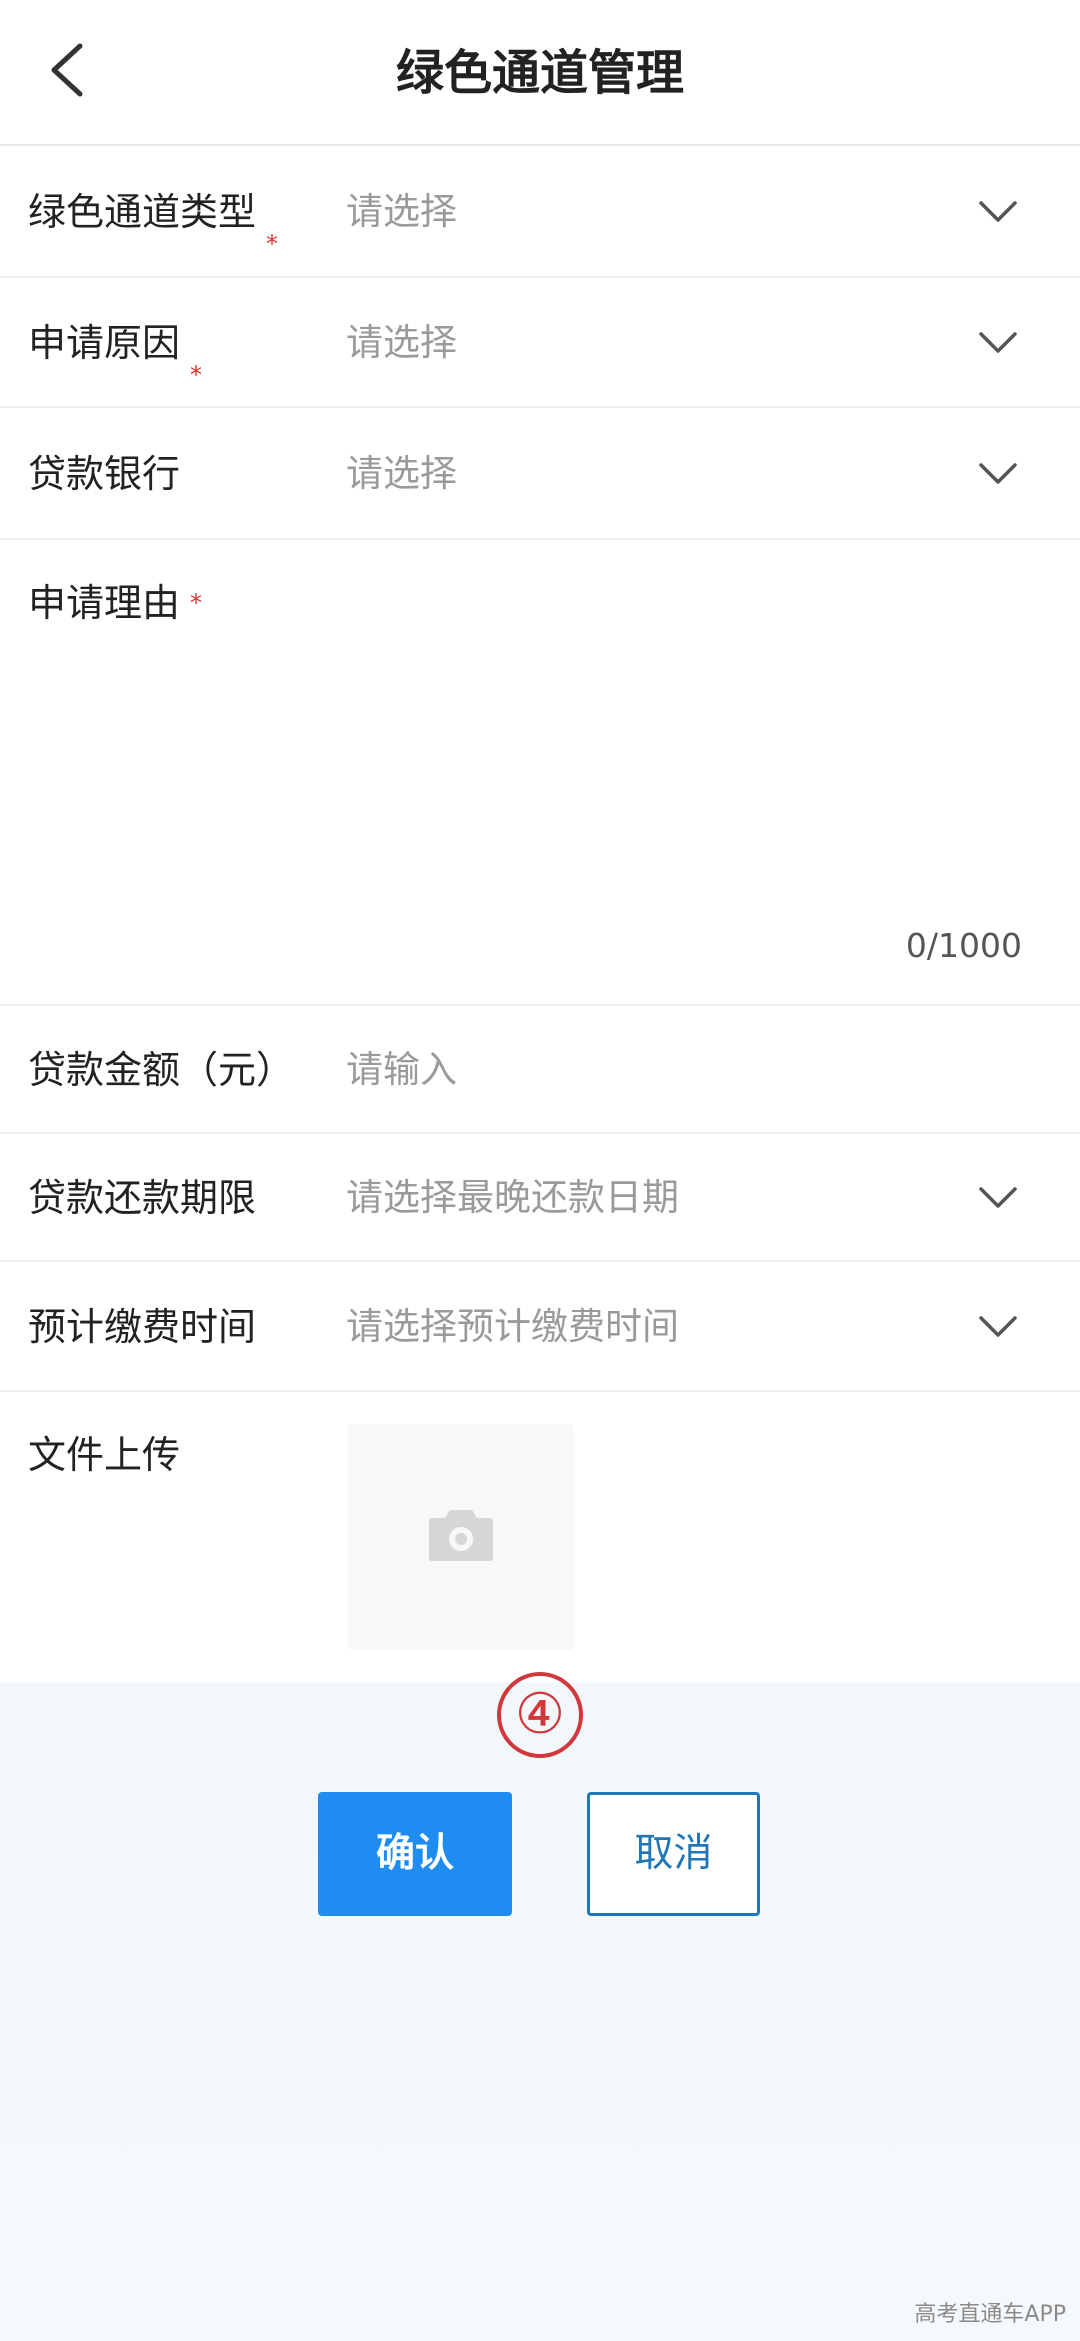  Describe the element at coordinates (990, 2314) in the screenshot. I see `watermark: 高考直通车APP` at that location.